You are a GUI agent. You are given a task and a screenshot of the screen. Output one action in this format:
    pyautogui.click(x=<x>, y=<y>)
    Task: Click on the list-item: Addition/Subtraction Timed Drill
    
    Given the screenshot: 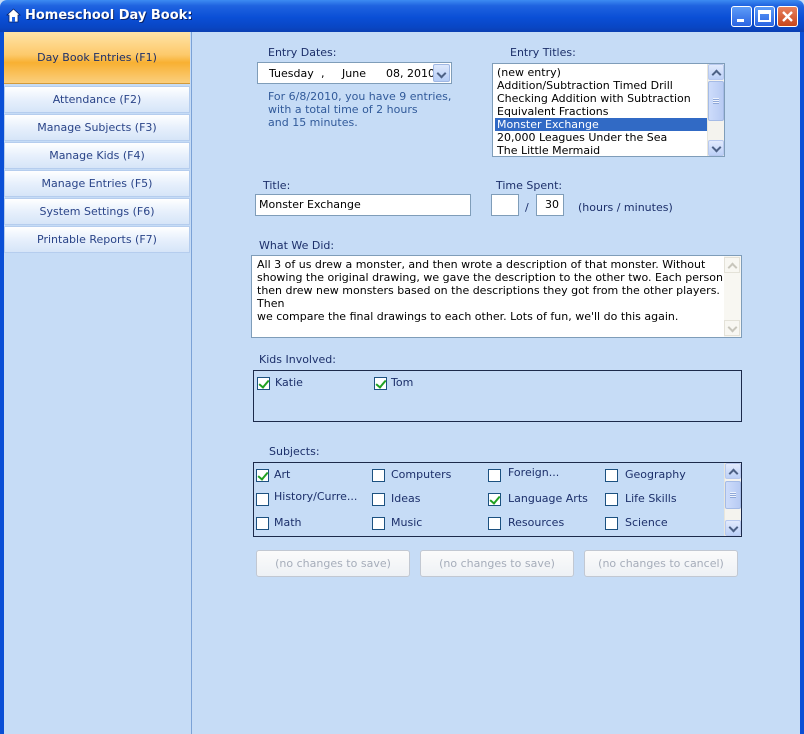 What is the action you would take?
    pyautogui.click(x=601, y=85)
    